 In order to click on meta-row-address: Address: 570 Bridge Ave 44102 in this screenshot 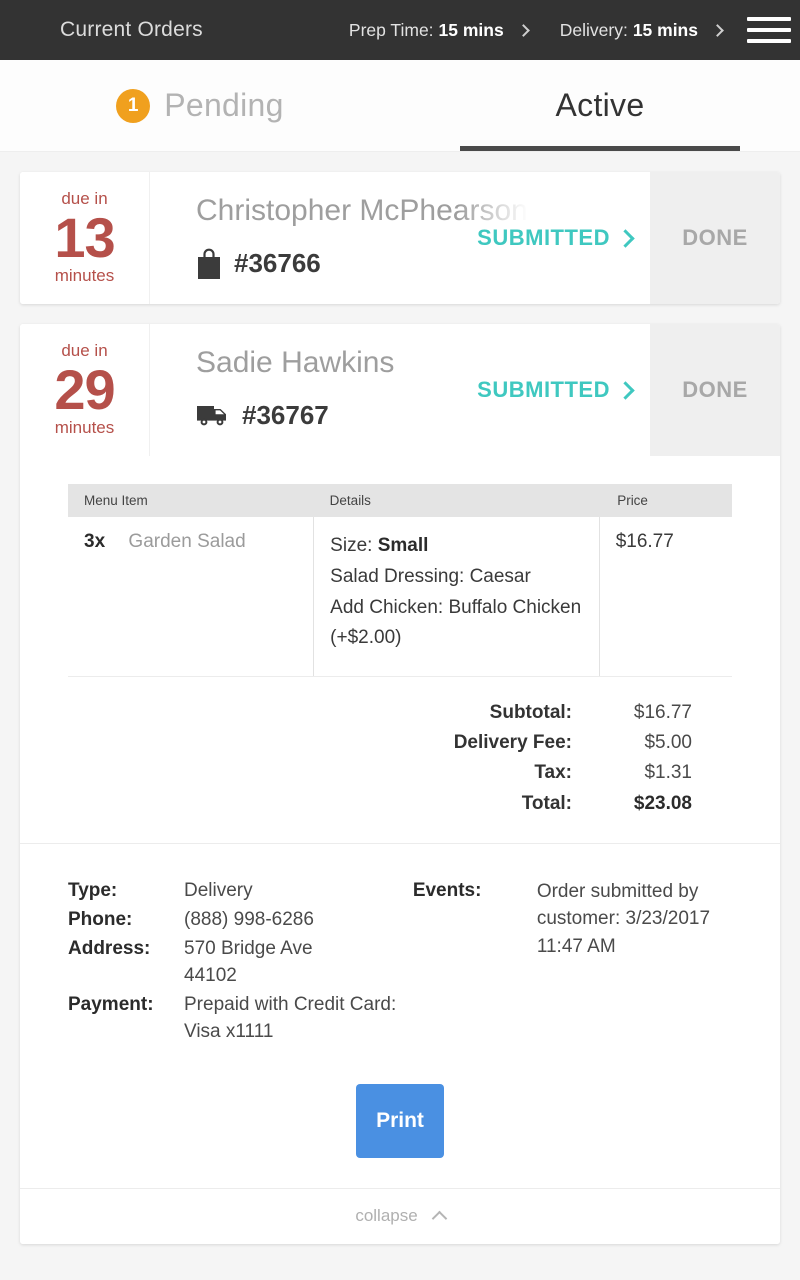, I will do `click(240, 963)`.